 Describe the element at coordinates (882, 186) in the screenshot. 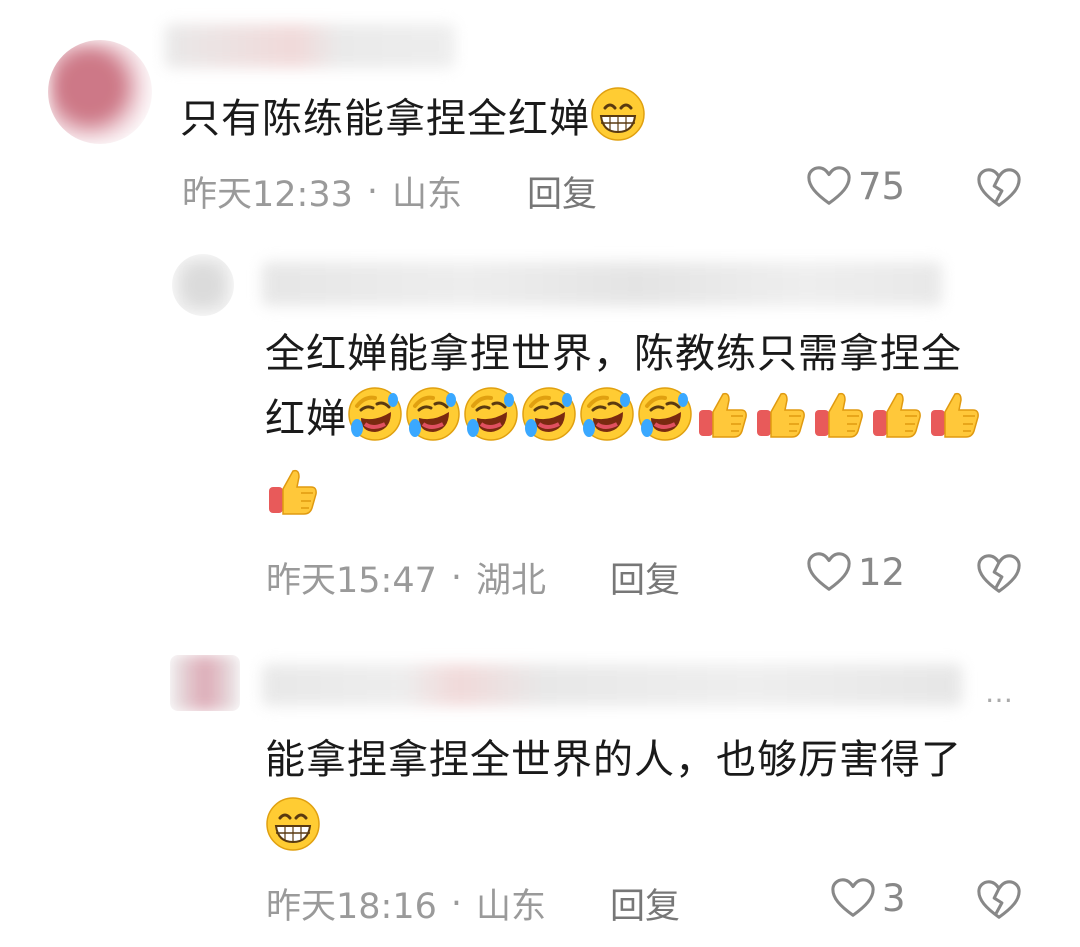

I see `like-count: 75` at that location.